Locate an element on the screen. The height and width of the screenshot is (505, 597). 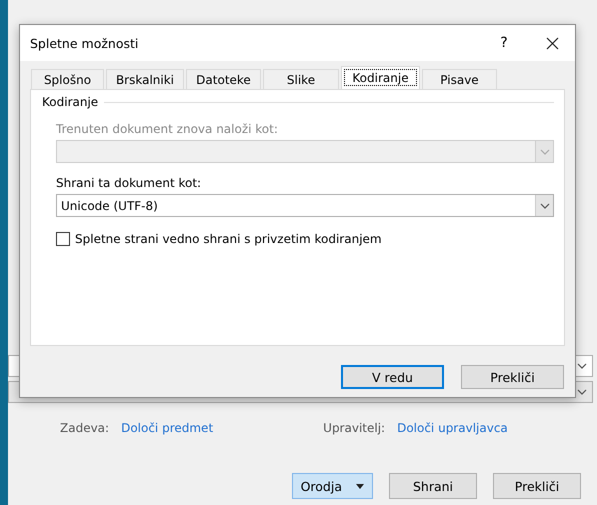
field-link: Določi upravljavca is located at coordinates (452, 428).